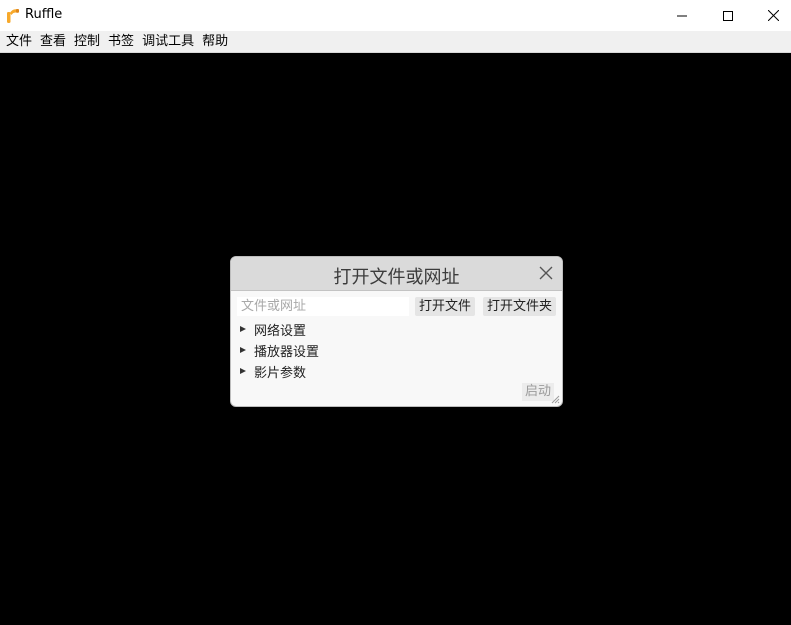  I want to click on open-dialog: 打开文件或网址 打开文件 打开文件夹 网络设置 播放器设置 影片参数 启动, so click(396, 331).